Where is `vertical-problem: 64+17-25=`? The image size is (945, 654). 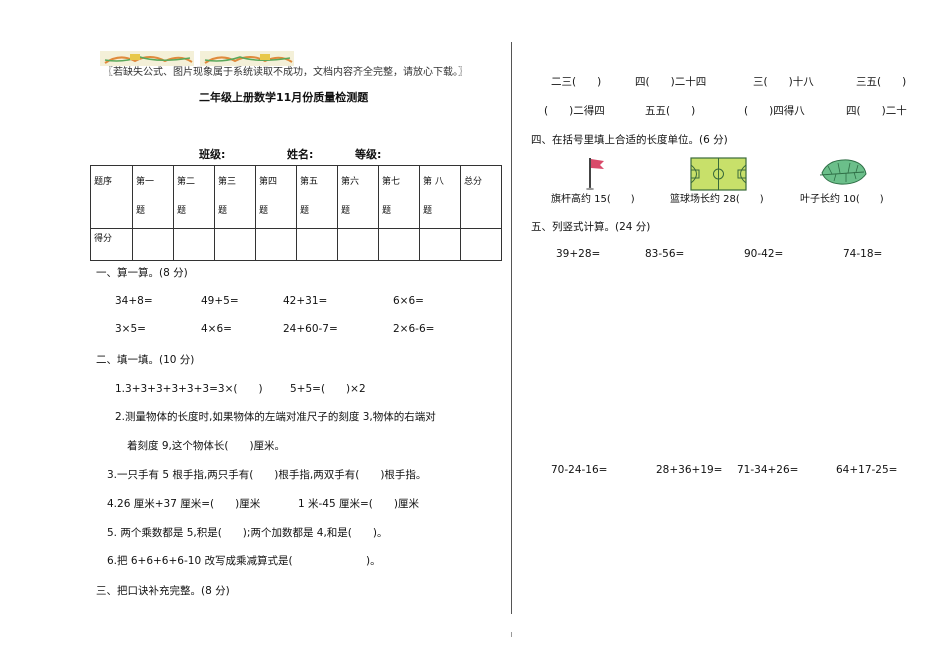 vertical-problem: 64+17-25= is located at coordinates (867, 470).